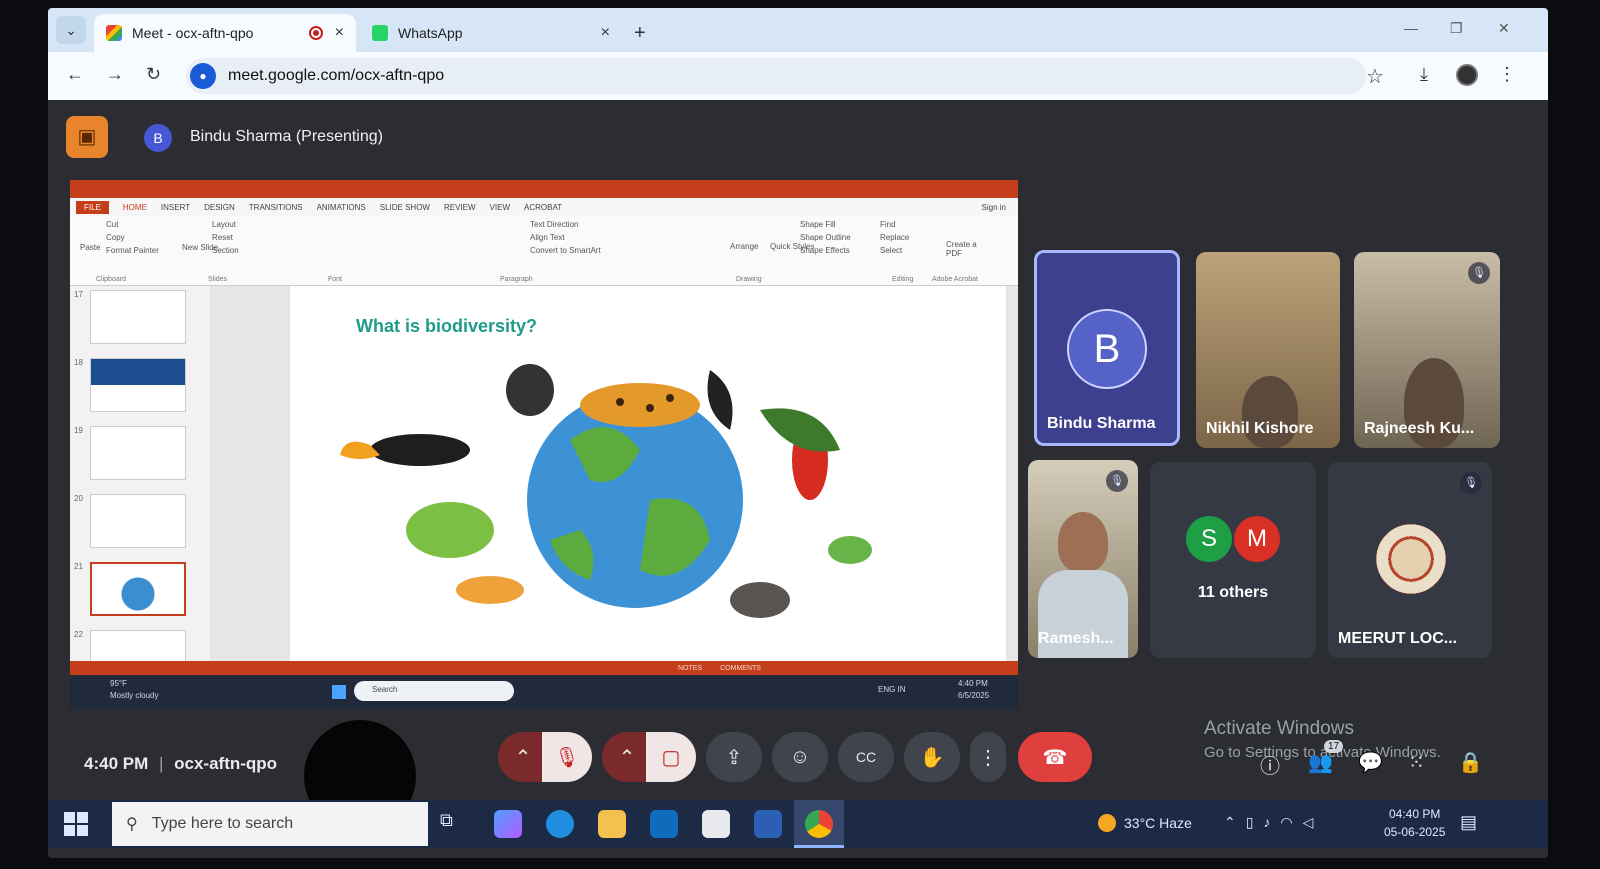 This screenshot has height=869, width=1600. I want to click on participant-video, so click(1083, 542).